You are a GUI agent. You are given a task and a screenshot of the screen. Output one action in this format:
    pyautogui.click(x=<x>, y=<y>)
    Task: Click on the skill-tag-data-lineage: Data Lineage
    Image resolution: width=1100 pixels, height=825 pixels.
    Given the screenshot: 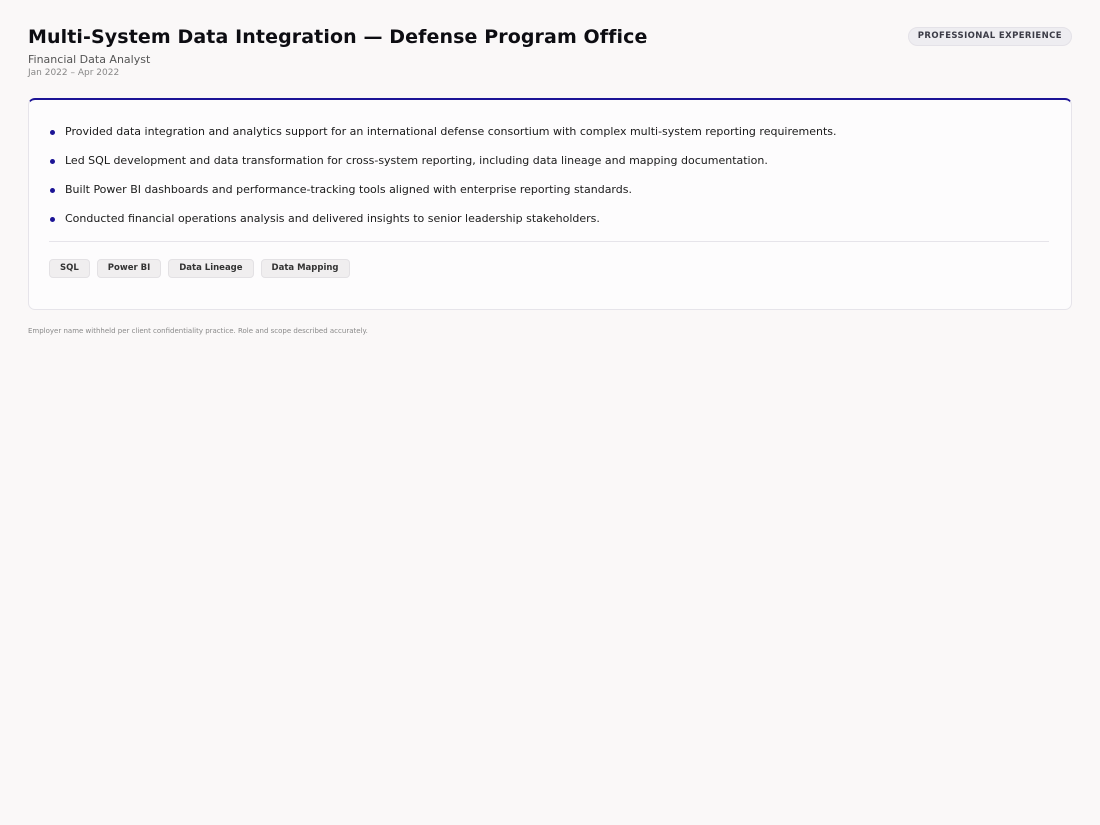 What is the action you would take?
    pyautogui.click(x=211, y=268)
    